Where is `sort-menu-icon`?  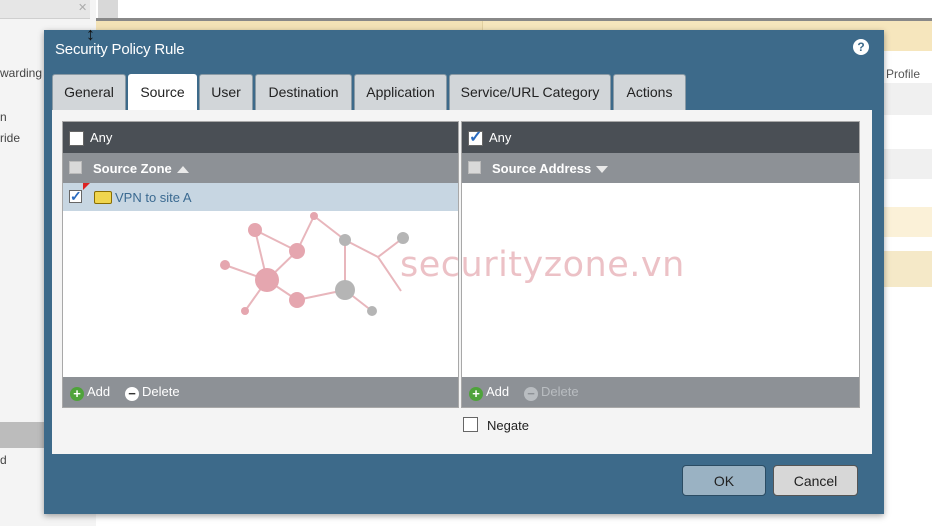
sort-menu-icon is located at coordinates (602, 170).